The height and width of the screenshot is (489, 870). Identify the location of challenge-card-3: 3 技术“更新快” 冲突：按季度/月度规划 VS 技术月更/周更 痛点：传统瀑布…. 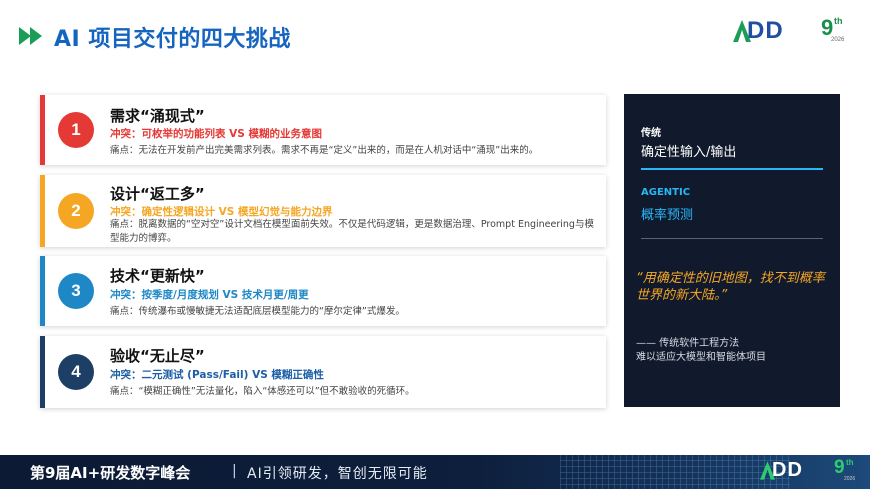
(323, 291).